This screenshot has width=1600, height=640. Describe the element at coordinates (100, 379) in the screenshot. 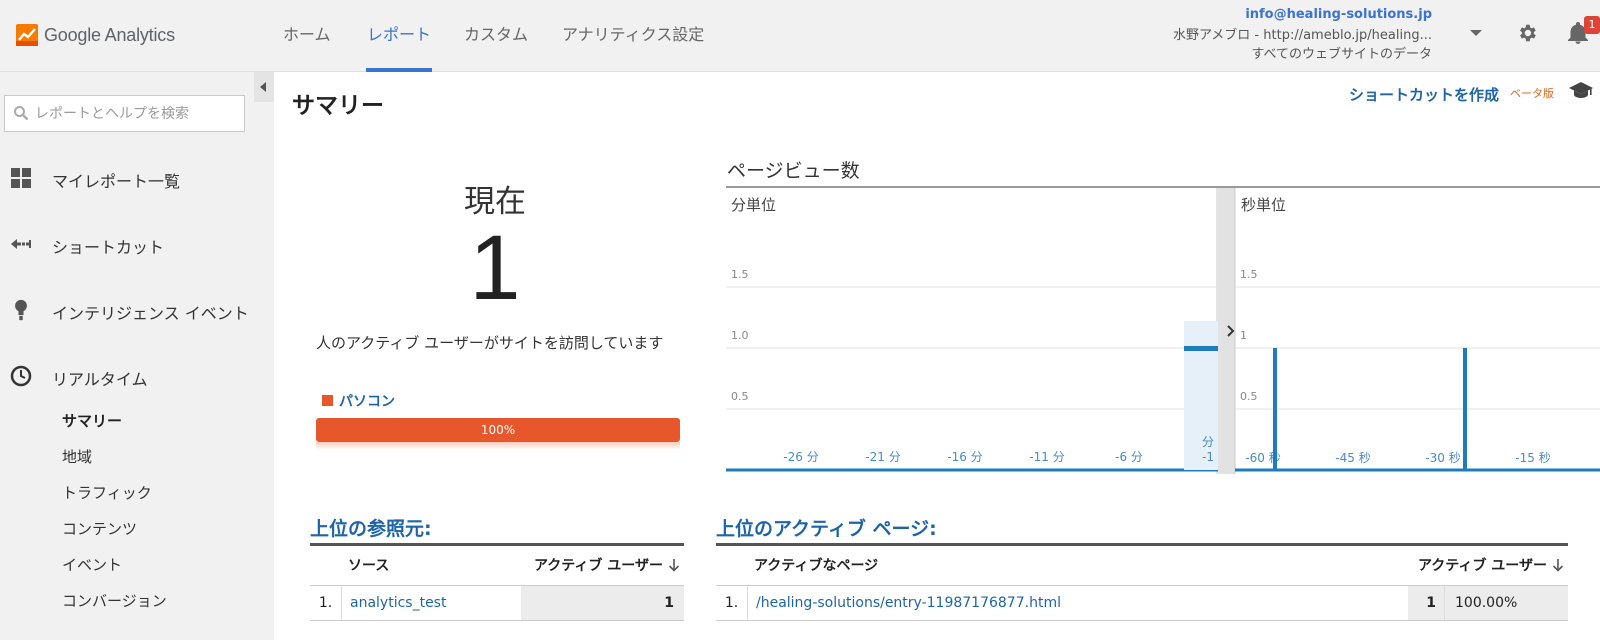

I see `sidebar-item-label: リアルタイム` at that location.